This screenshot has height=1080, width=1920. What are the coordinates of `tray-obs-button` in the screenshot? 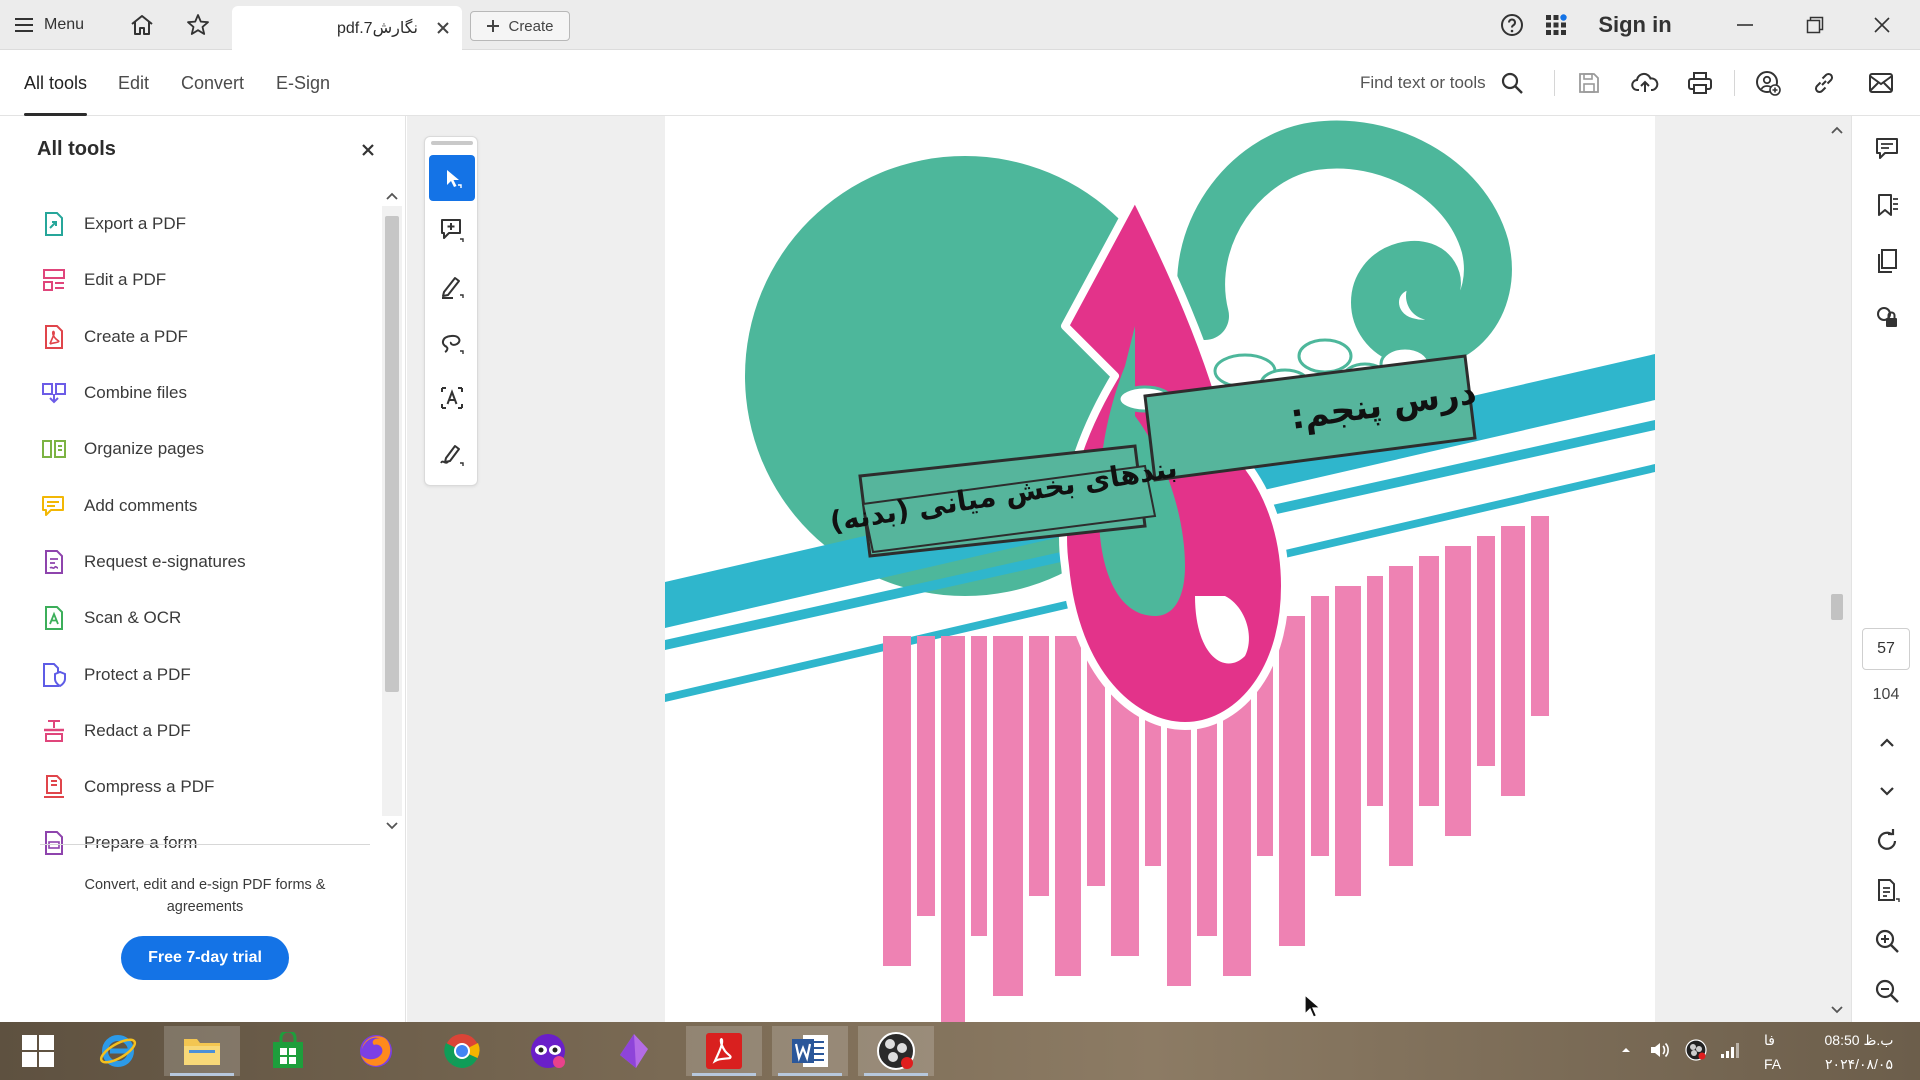 It's located at (1696, 1050).